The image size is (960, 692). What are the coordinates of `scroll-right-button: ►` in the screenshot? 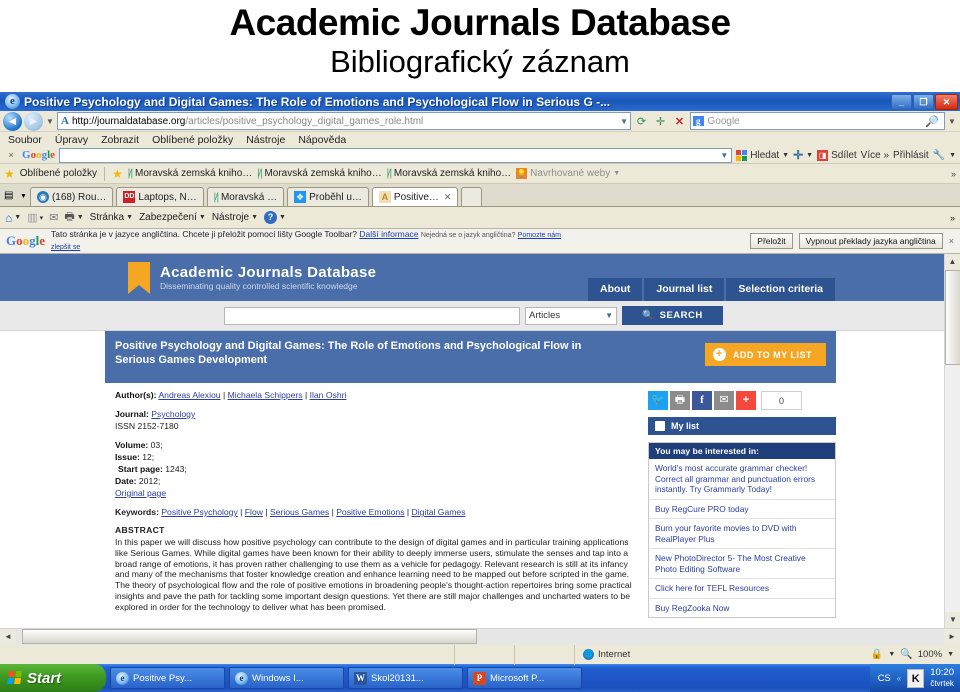 It's located at (952, 636).